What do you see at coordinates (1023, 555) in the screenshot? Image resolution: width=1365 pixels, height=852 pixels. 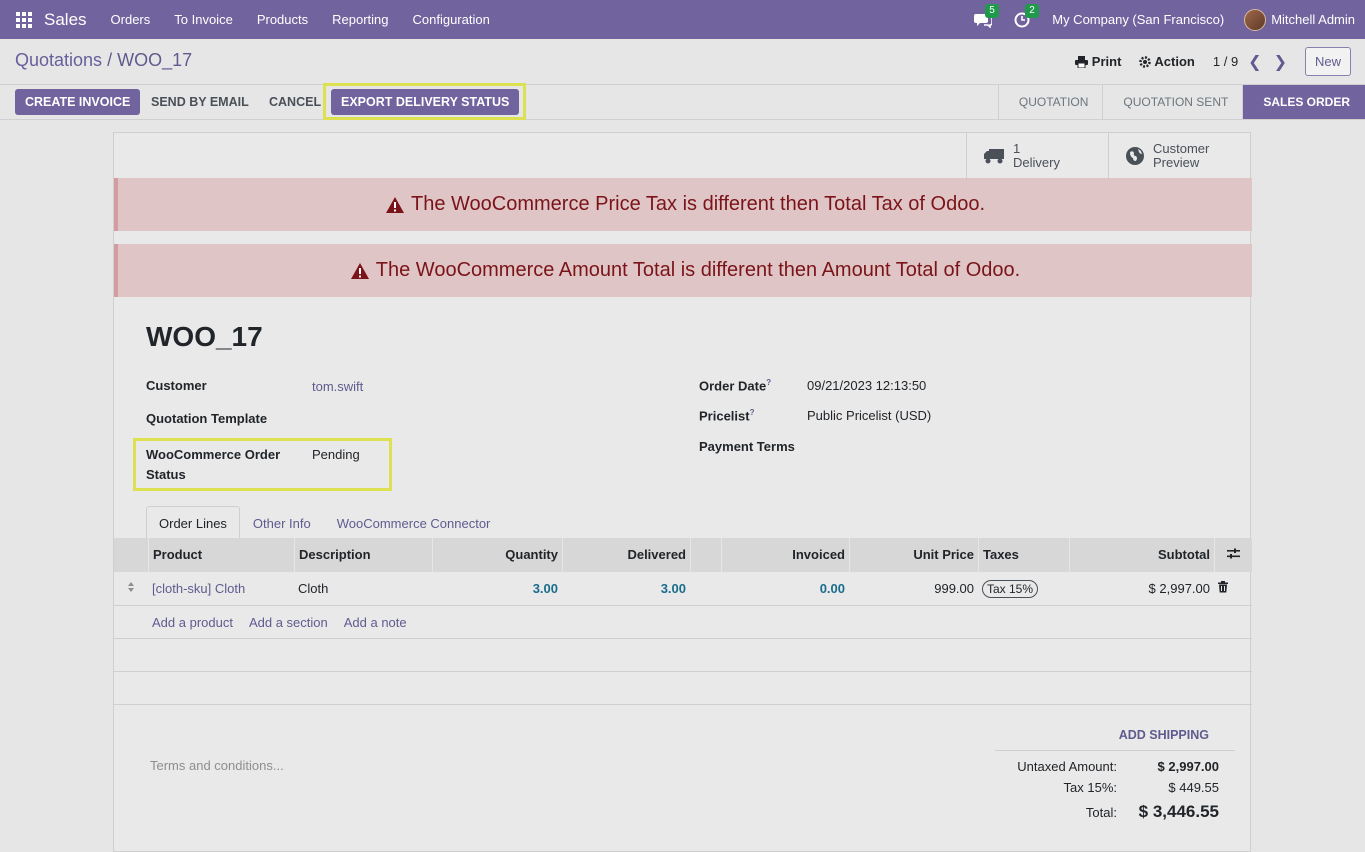 I see `col-taxes: Taxes` at bounding box center [1023, 555].